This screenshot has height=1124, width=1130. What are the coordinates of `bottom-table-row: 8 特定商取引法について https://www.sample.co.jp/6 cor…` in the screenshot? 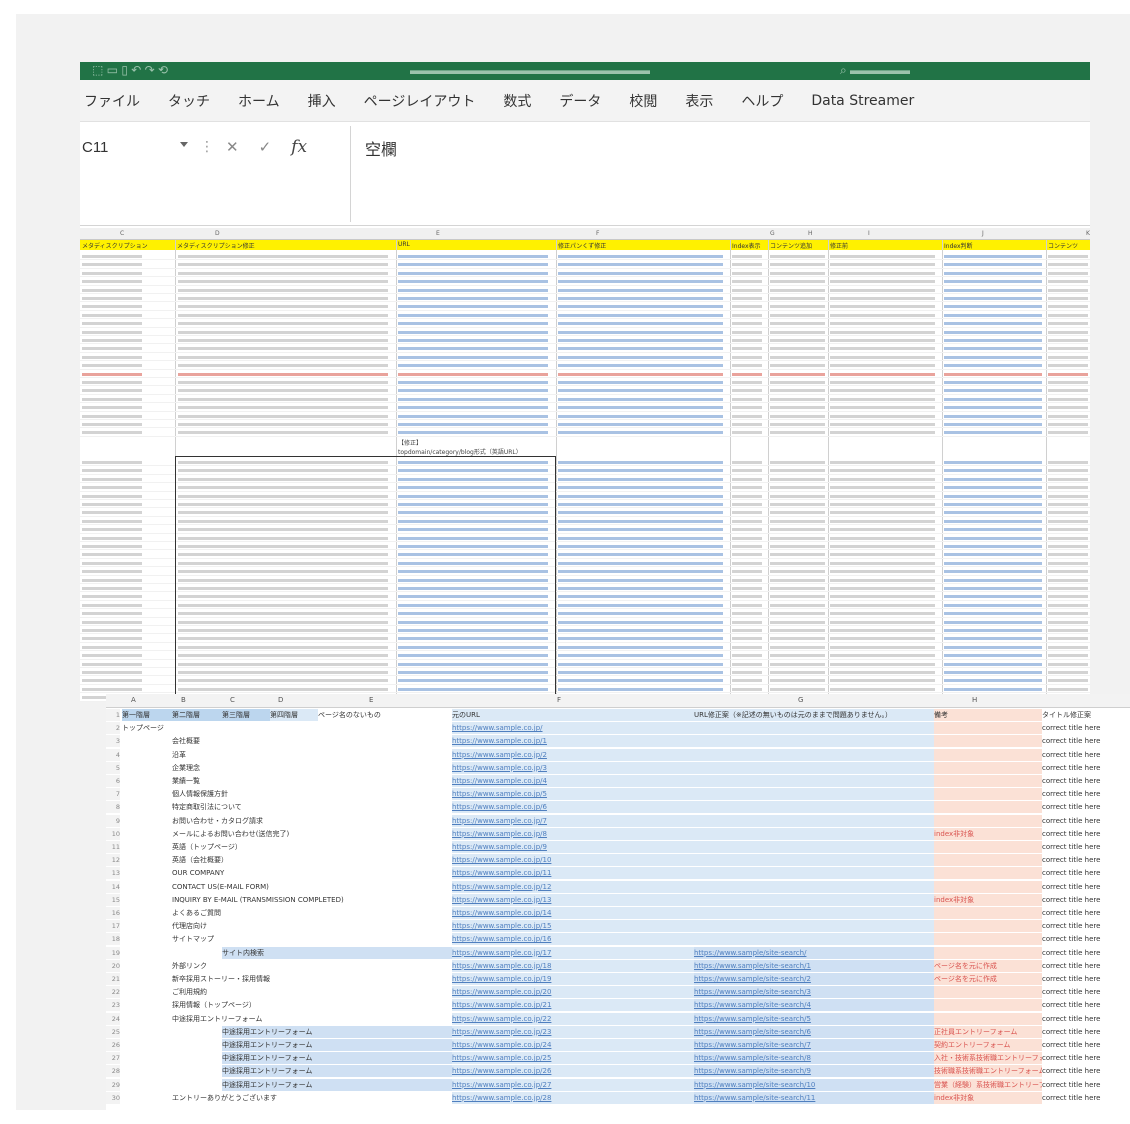 It's located at (618, 807).